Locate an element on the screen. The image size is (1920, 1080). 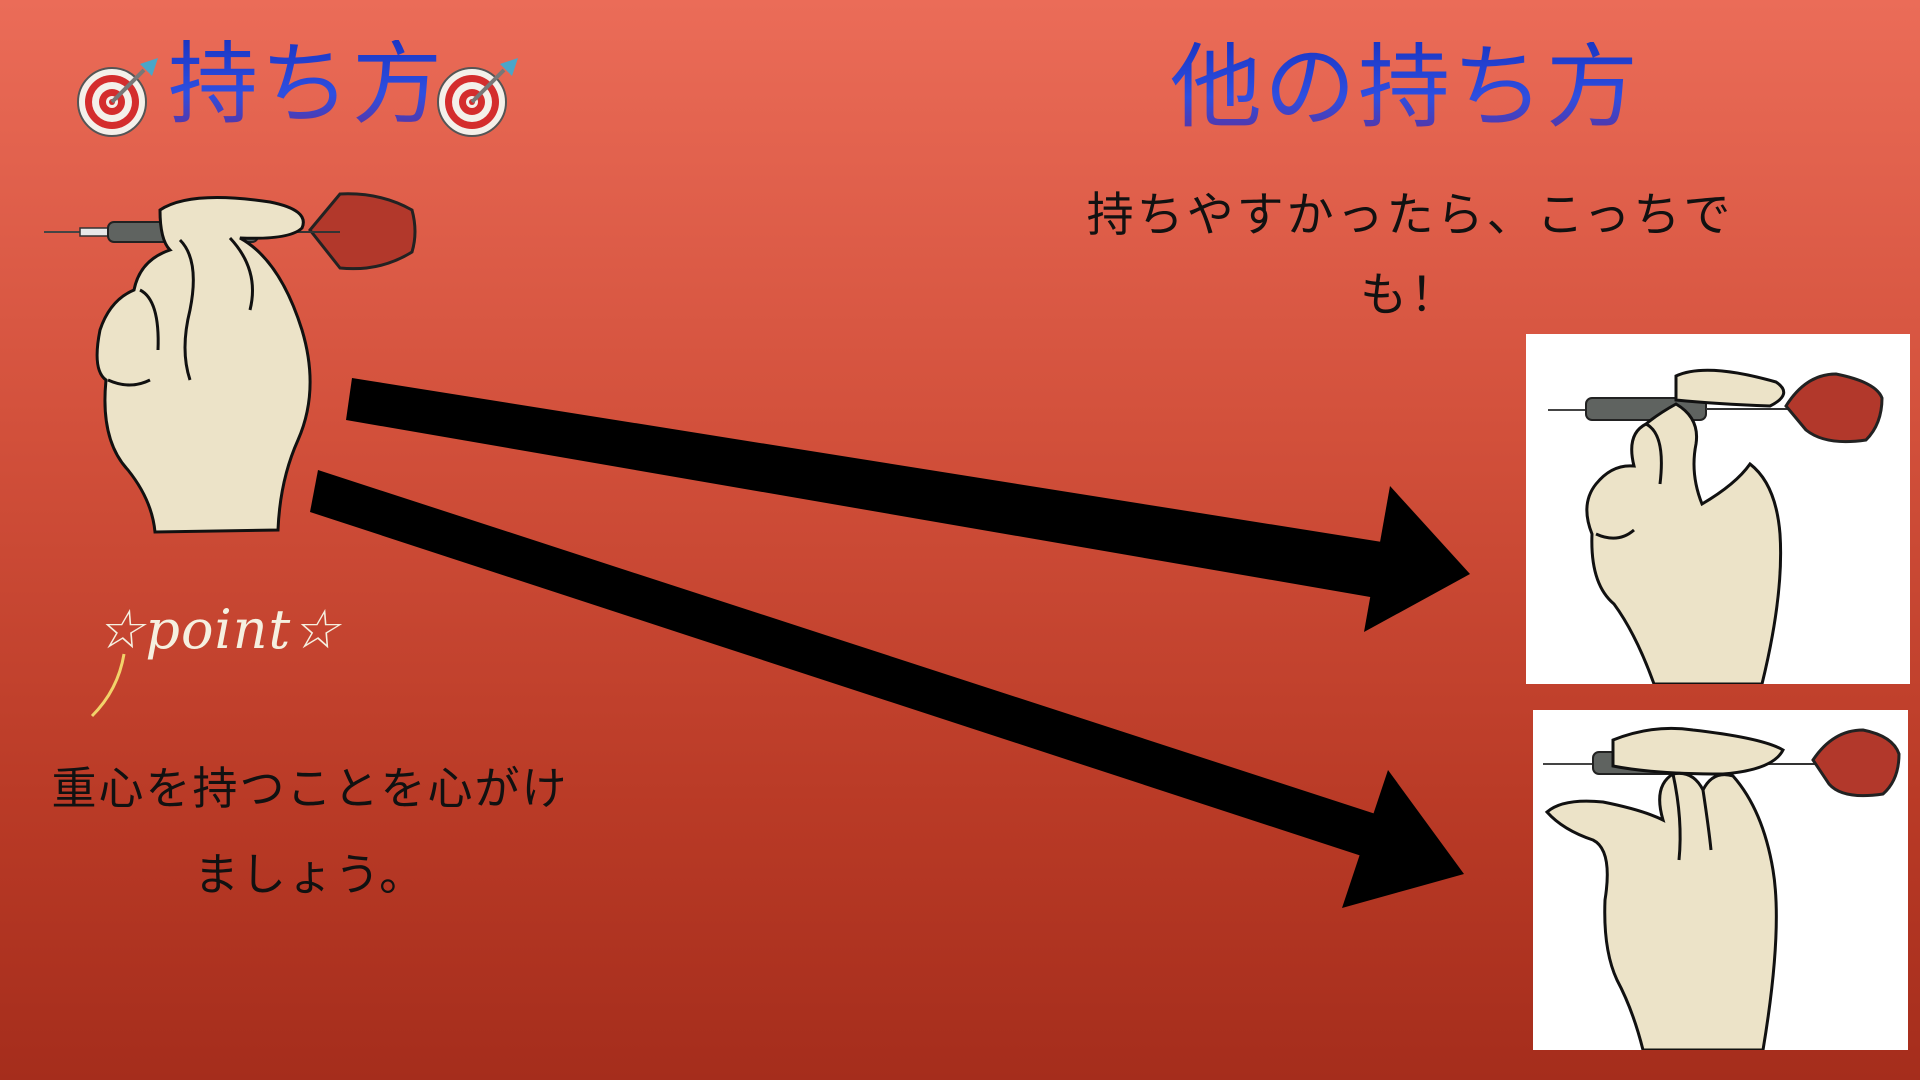
page-title: 持ち方 is located at coordinates (306, 84).